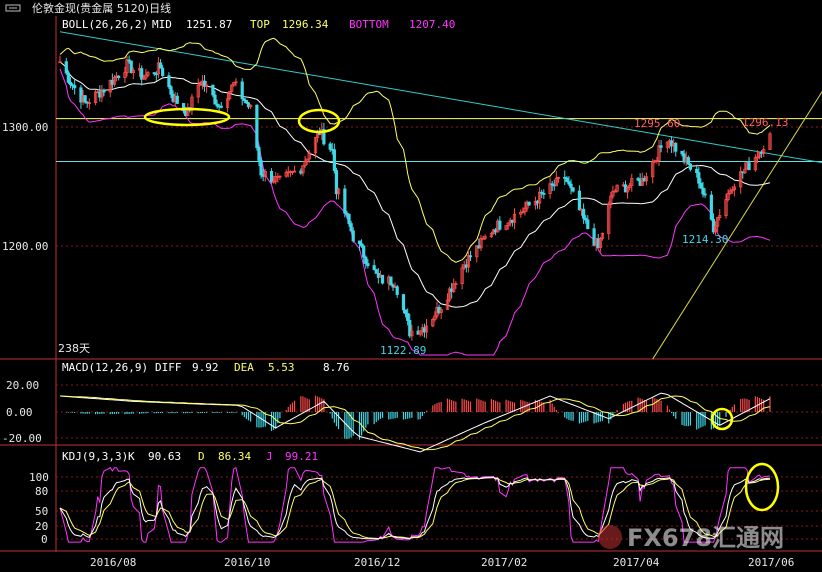  I want to click on macd-dea-label: DEA, so click(244, 367).